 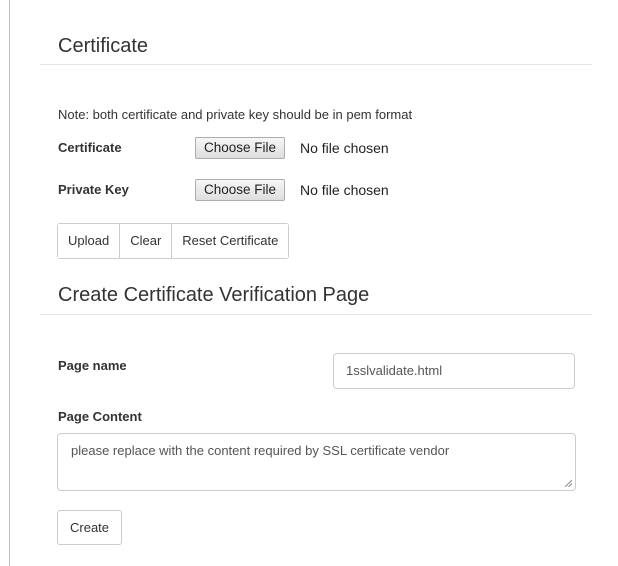 I want to click on page-content-label: Page Content, so click(x=100, y=416).